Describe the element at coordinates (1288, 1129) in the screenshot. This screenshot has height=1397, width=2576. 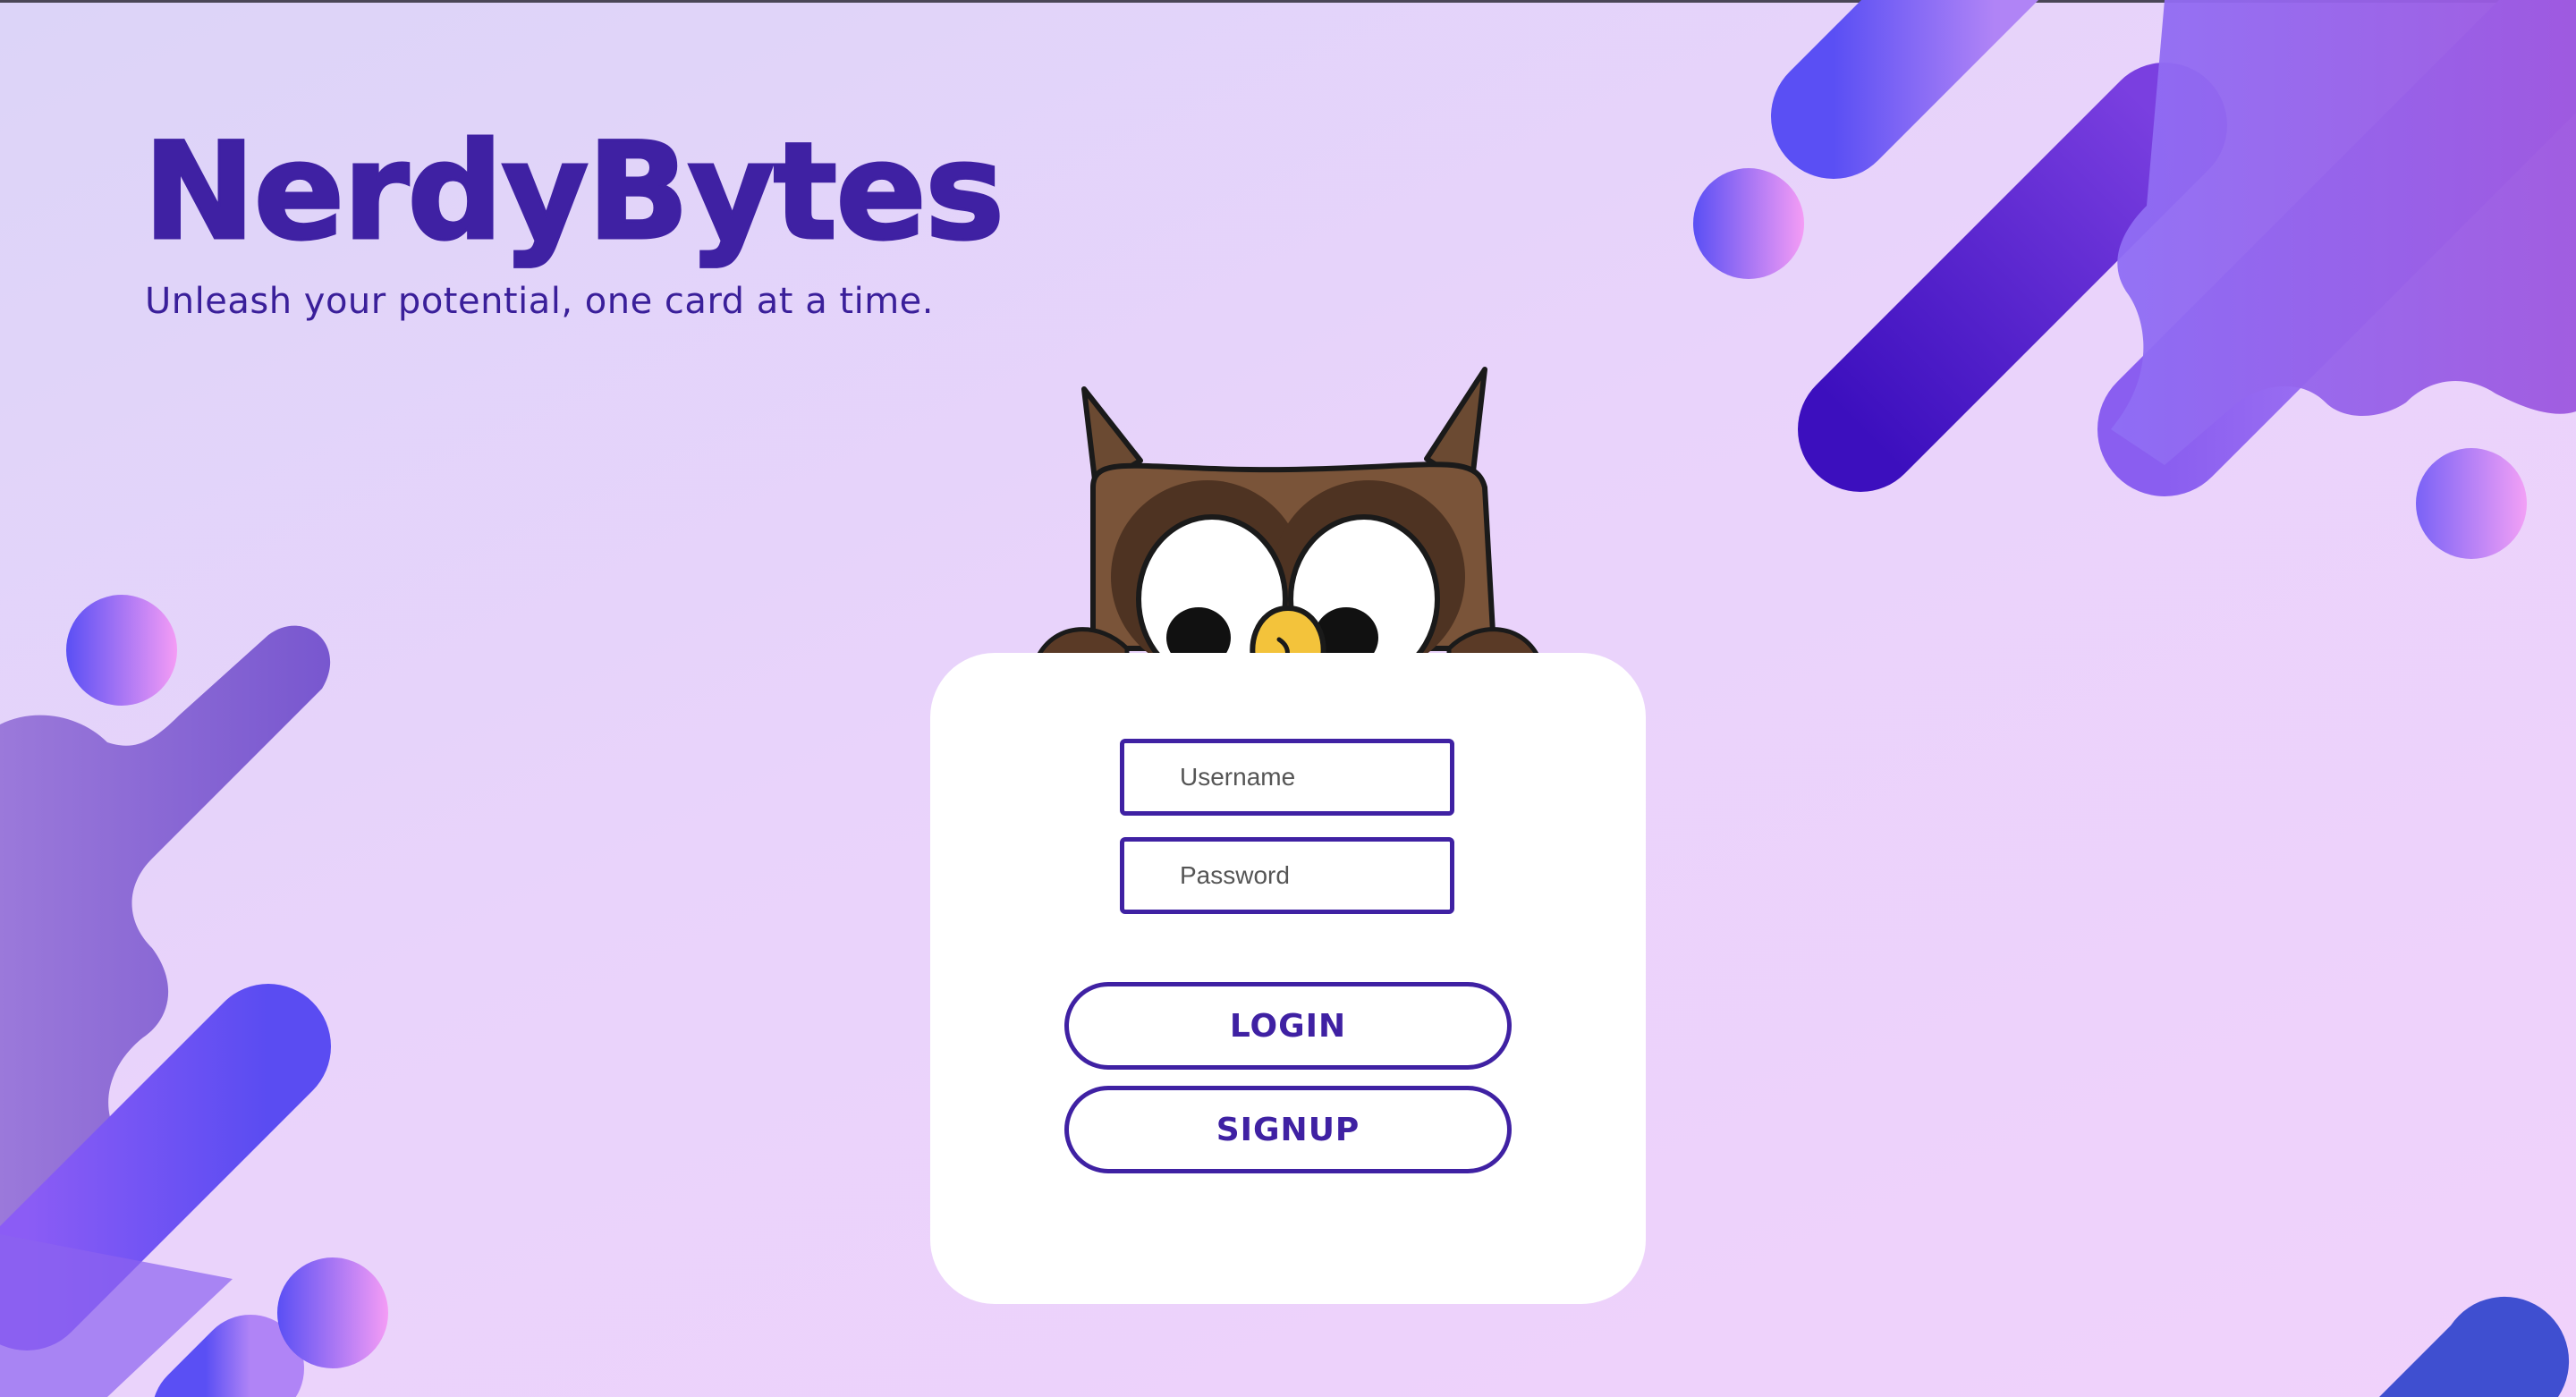
I see `signup-button: SIGNUP` at that location.